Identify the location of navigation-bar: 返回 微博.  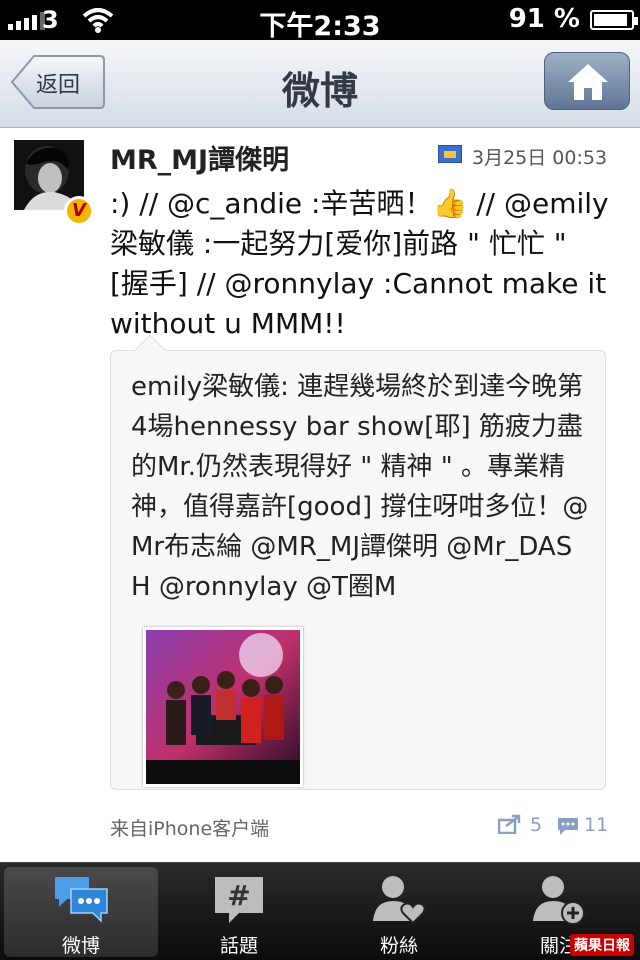
(320, 84).